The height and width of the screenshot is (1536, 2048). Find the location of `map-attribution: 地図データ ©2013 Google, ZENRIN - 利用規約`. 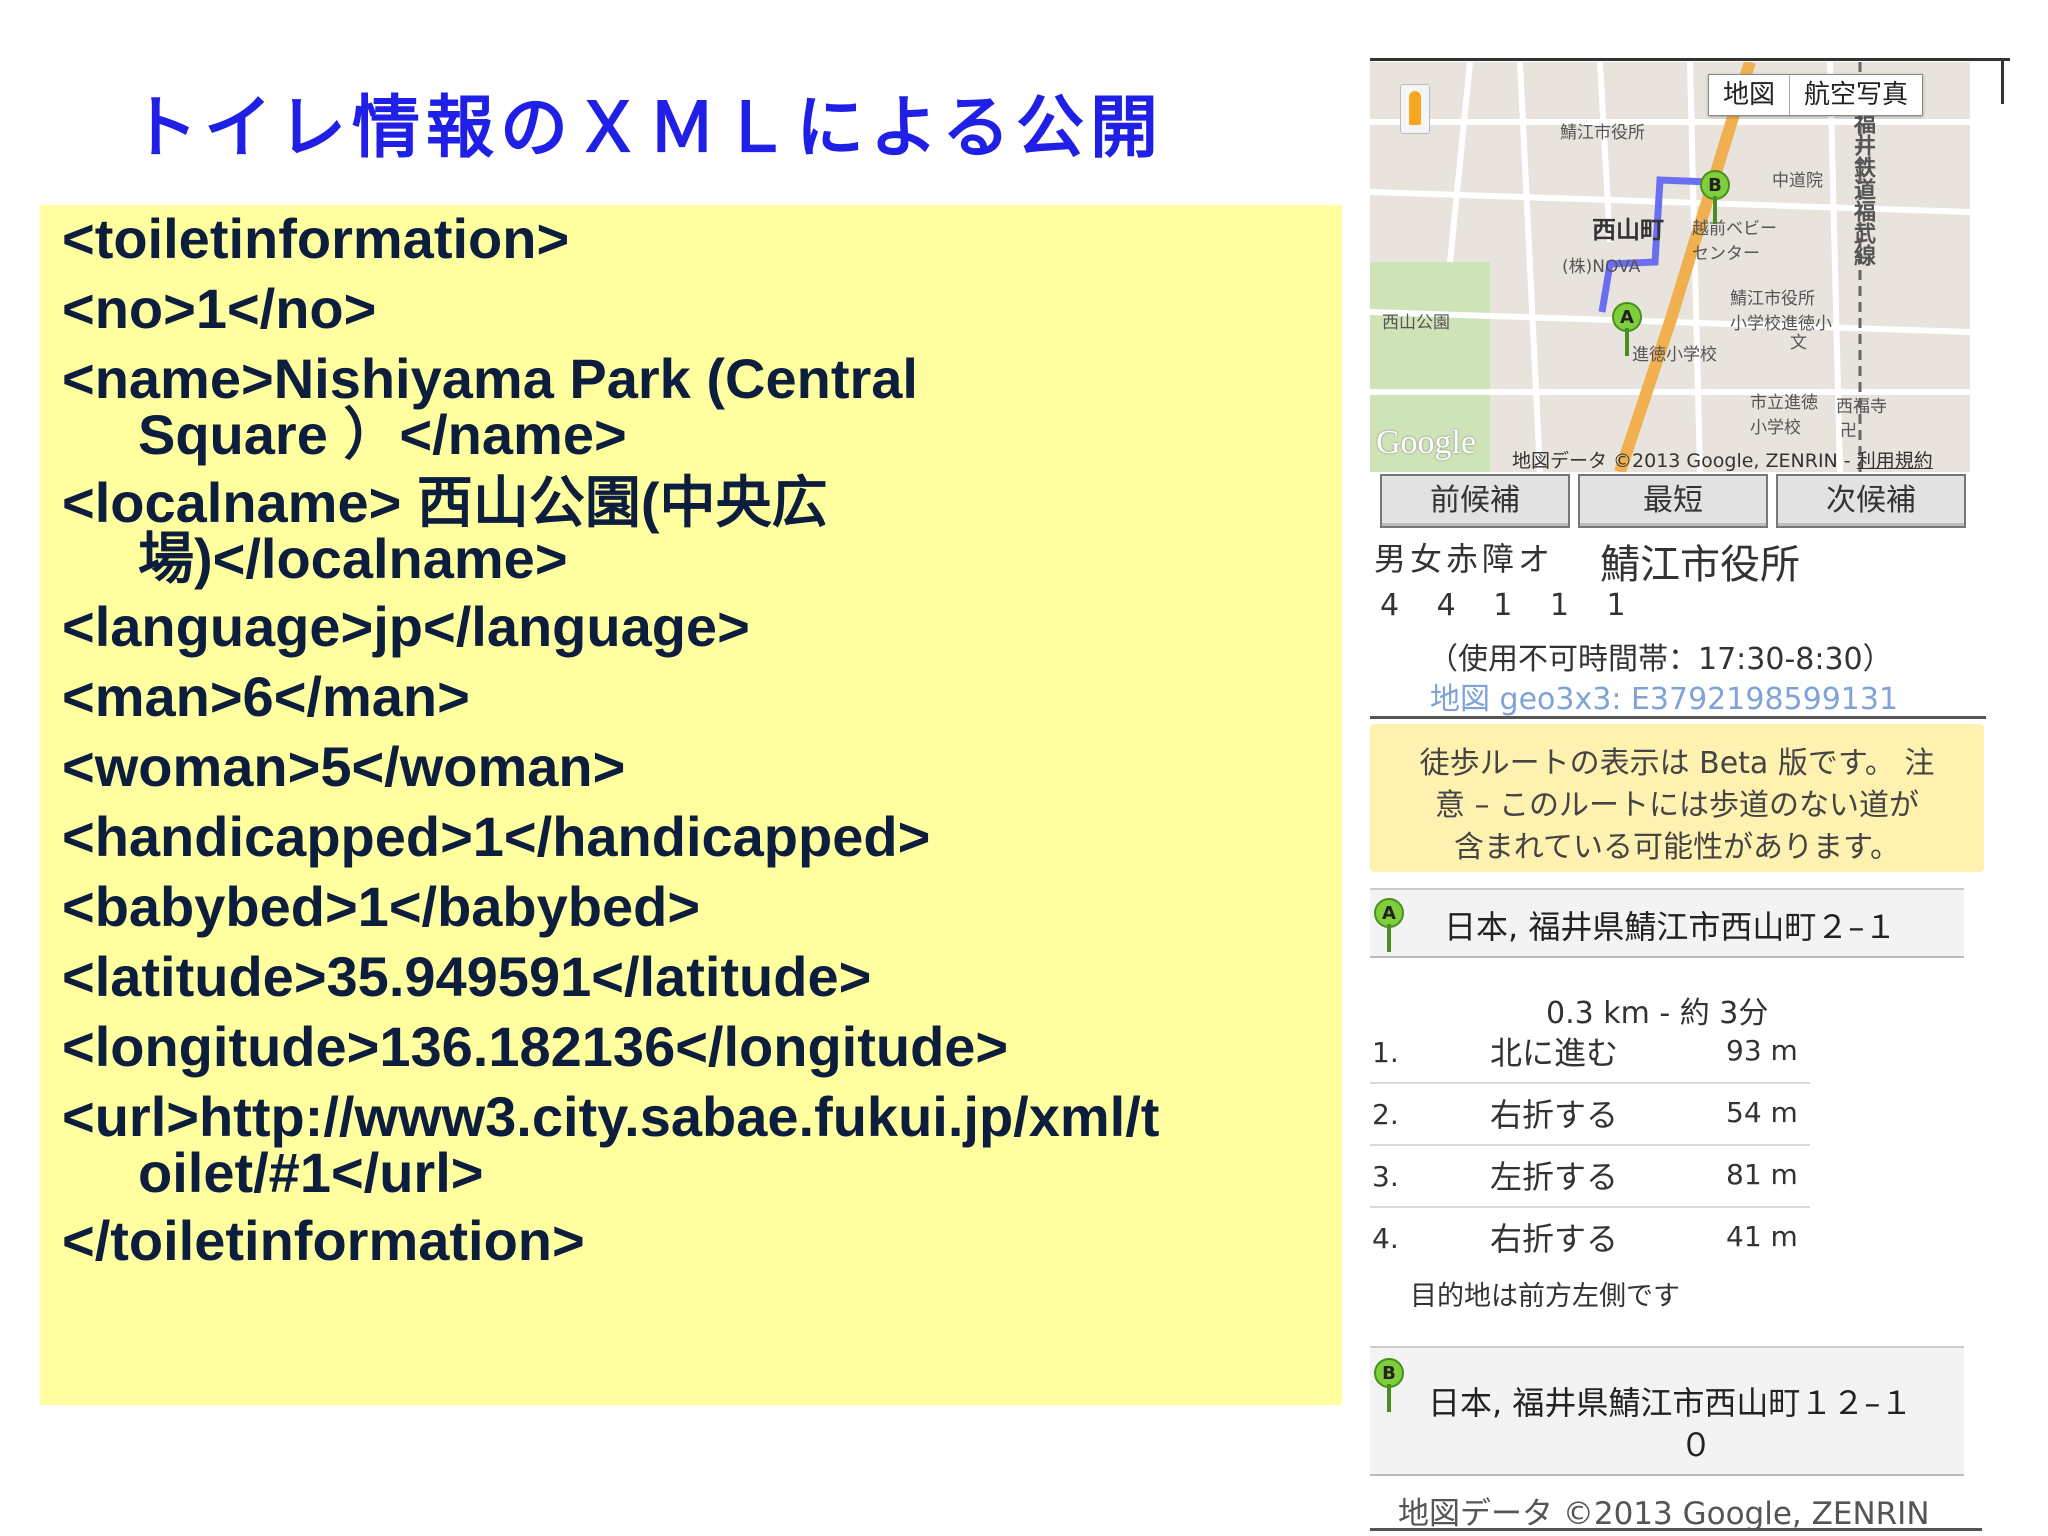

map-attribution: 地図データ ©2013 Google, ZENRIN - 利用規約 is located at coordinates (1722, 461).